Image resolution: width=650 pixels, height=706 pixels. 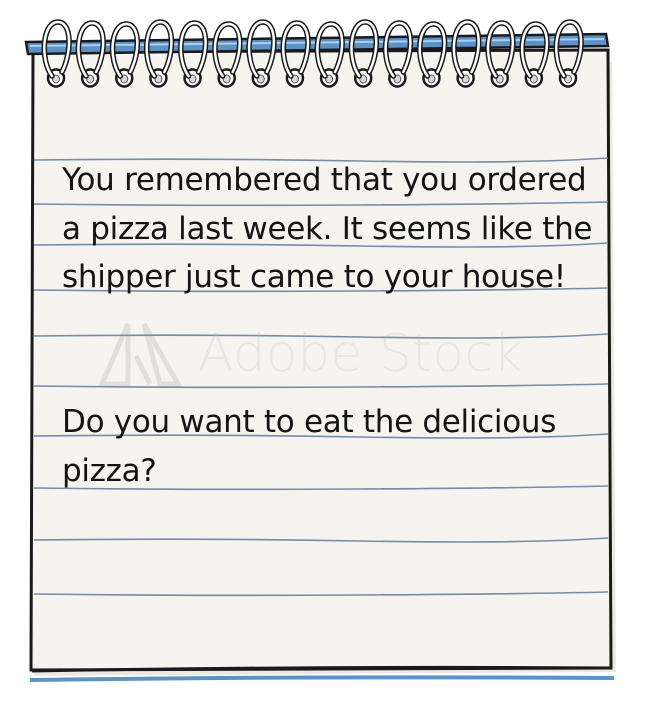 I want to click on notepad-bottom-binding, so click(x=322, y=678).